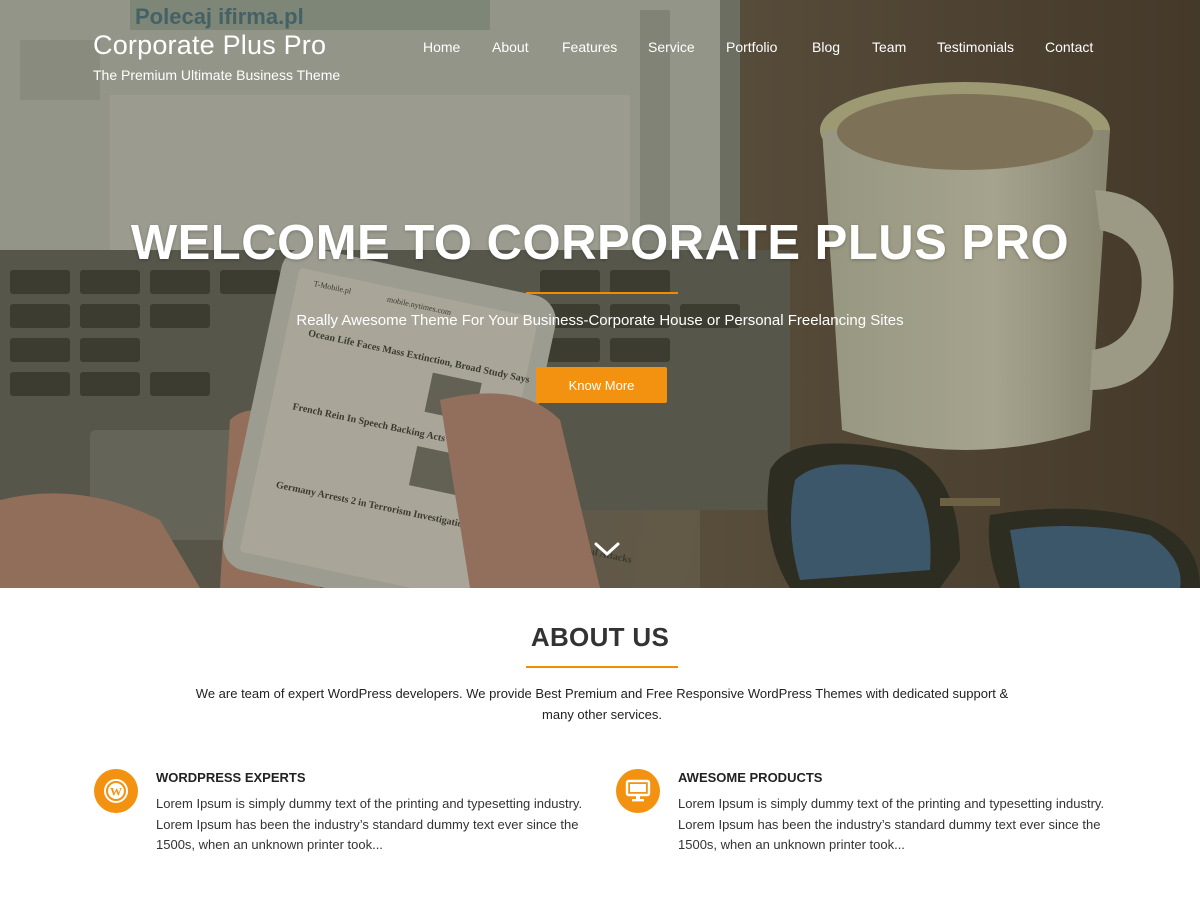 This screenshot has width=1200, height=900. I want to click on svg-text: W, so click(116, 792).